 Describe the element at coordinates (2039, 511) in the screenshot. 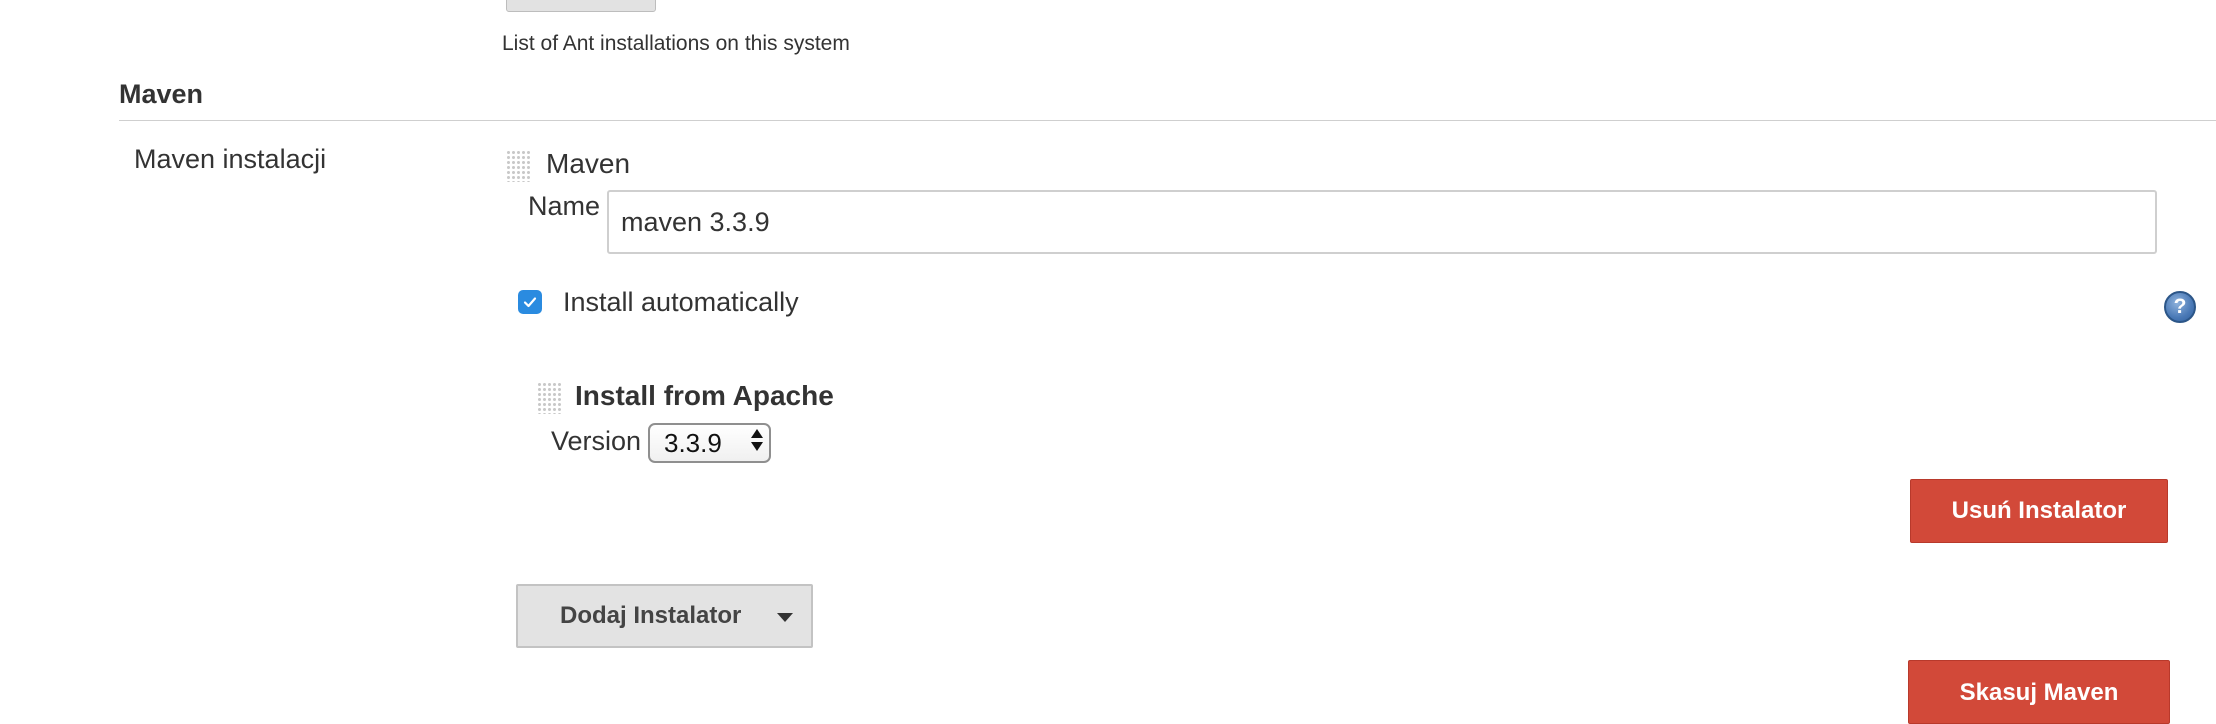

I see `remove-installer-button: Usuń Instalator` at that location.